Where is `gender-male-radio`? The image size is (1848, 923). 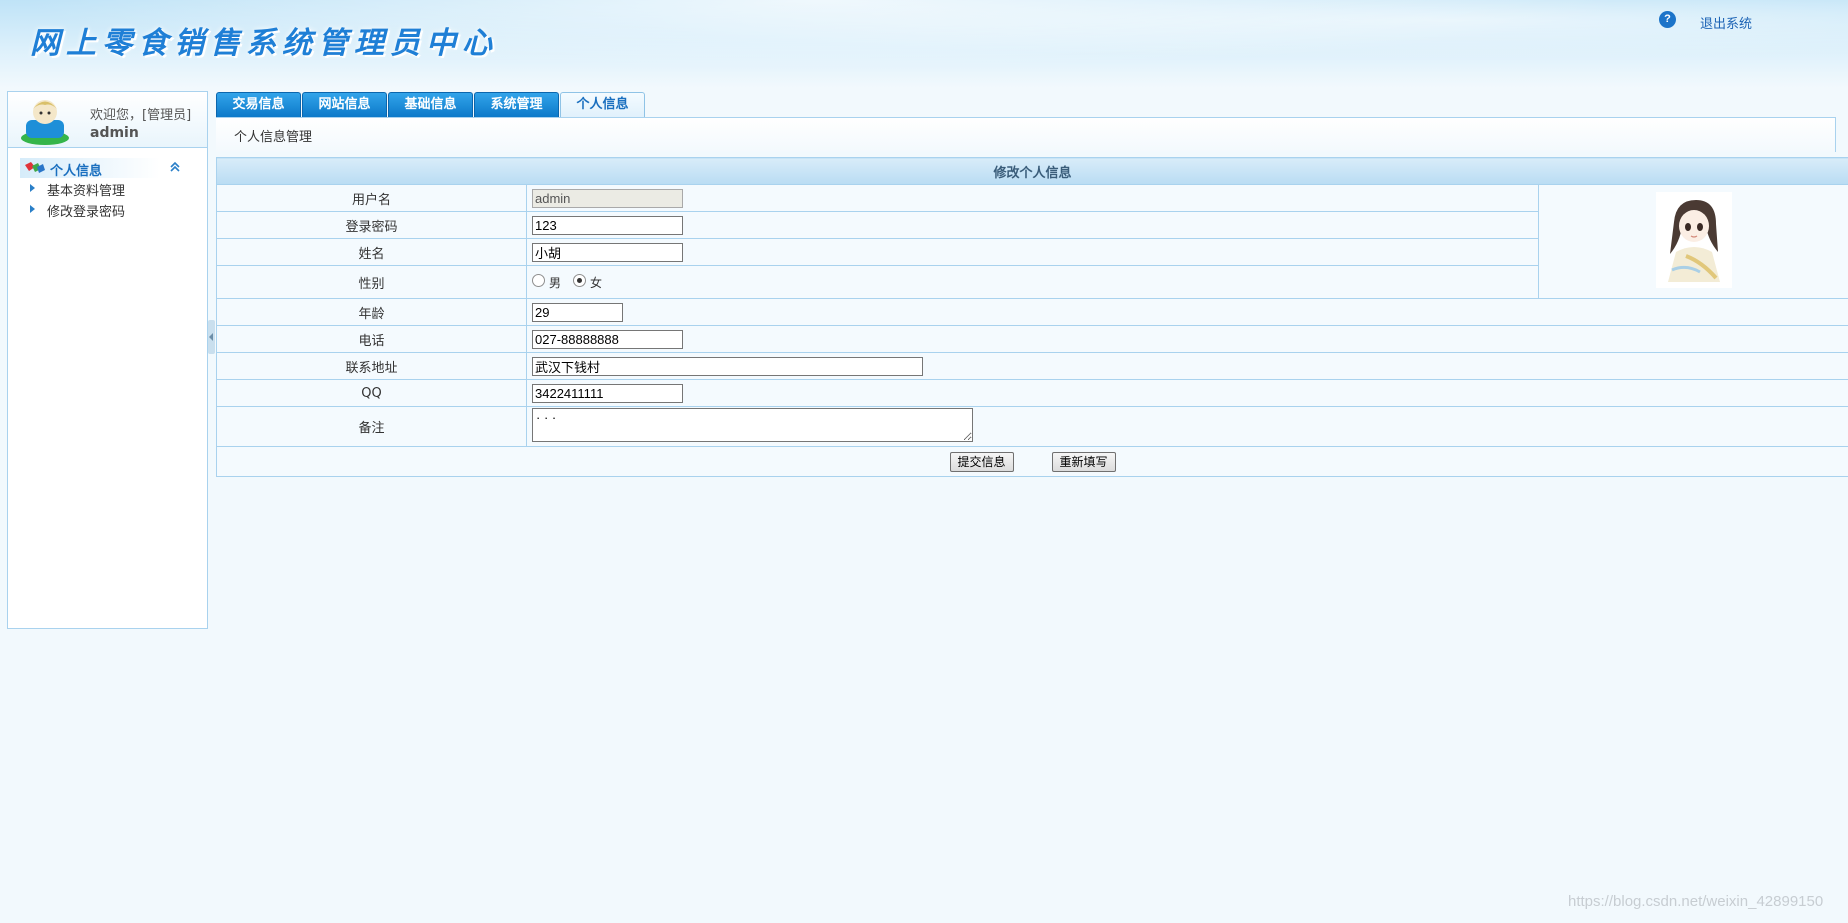
gender-male-radio is located at coordinates (538, 280).